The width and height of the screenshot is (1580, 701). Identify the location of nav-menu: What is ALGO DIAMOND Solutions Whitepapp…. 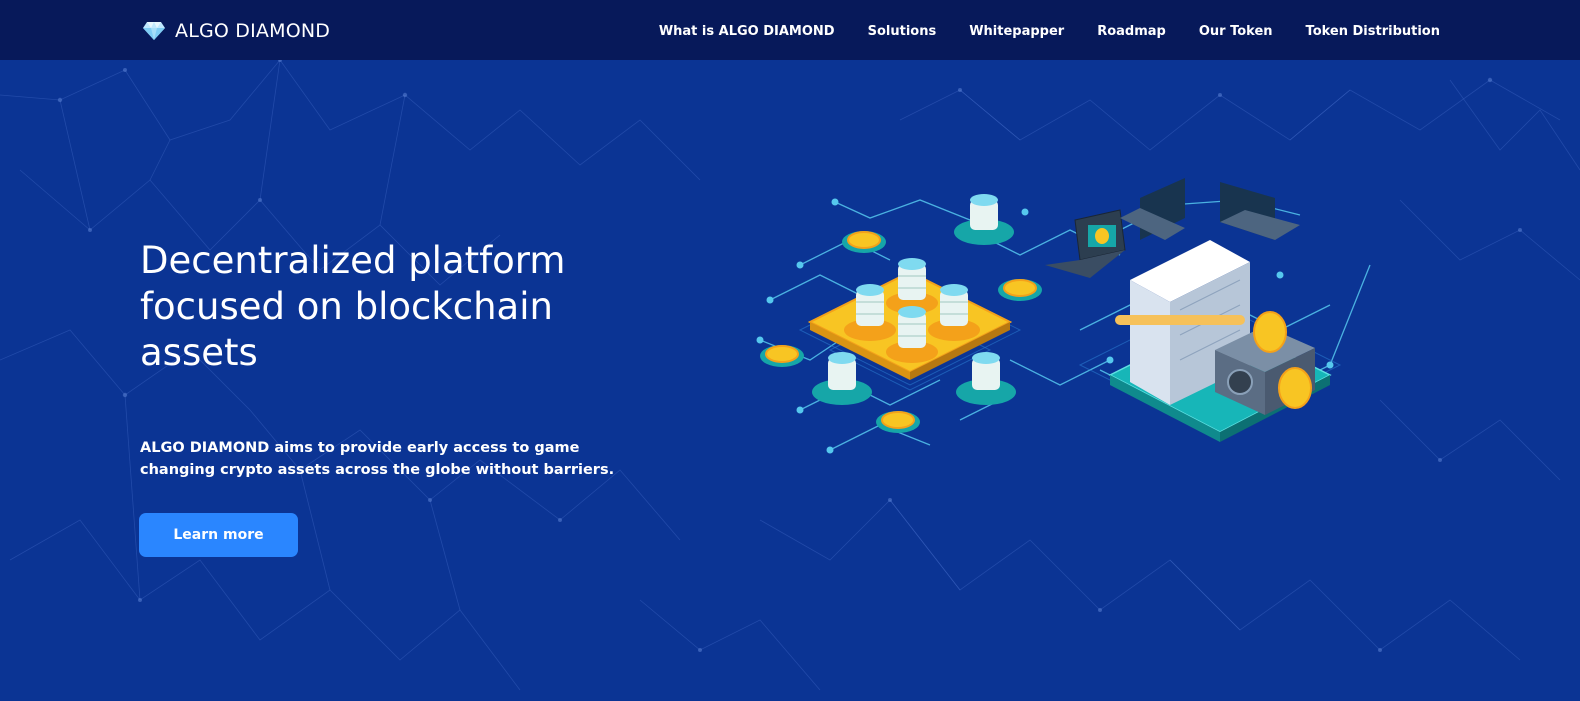
(1049, 31).